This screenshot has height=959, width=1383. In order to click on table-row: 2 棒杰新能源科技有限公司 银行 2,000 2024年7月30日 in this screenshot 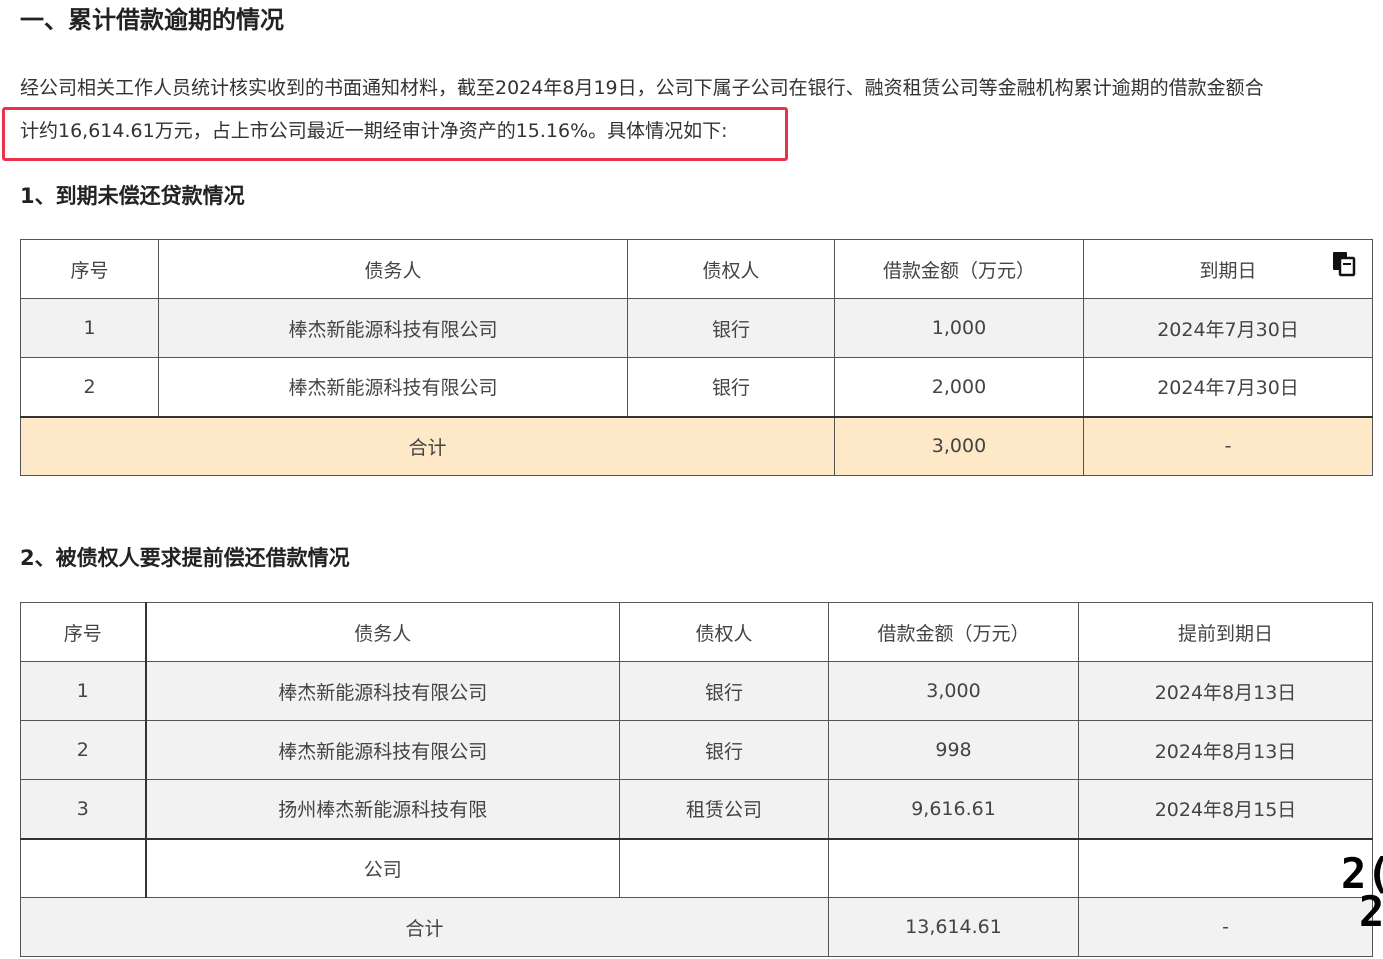, I will do `click(696, 387)`.